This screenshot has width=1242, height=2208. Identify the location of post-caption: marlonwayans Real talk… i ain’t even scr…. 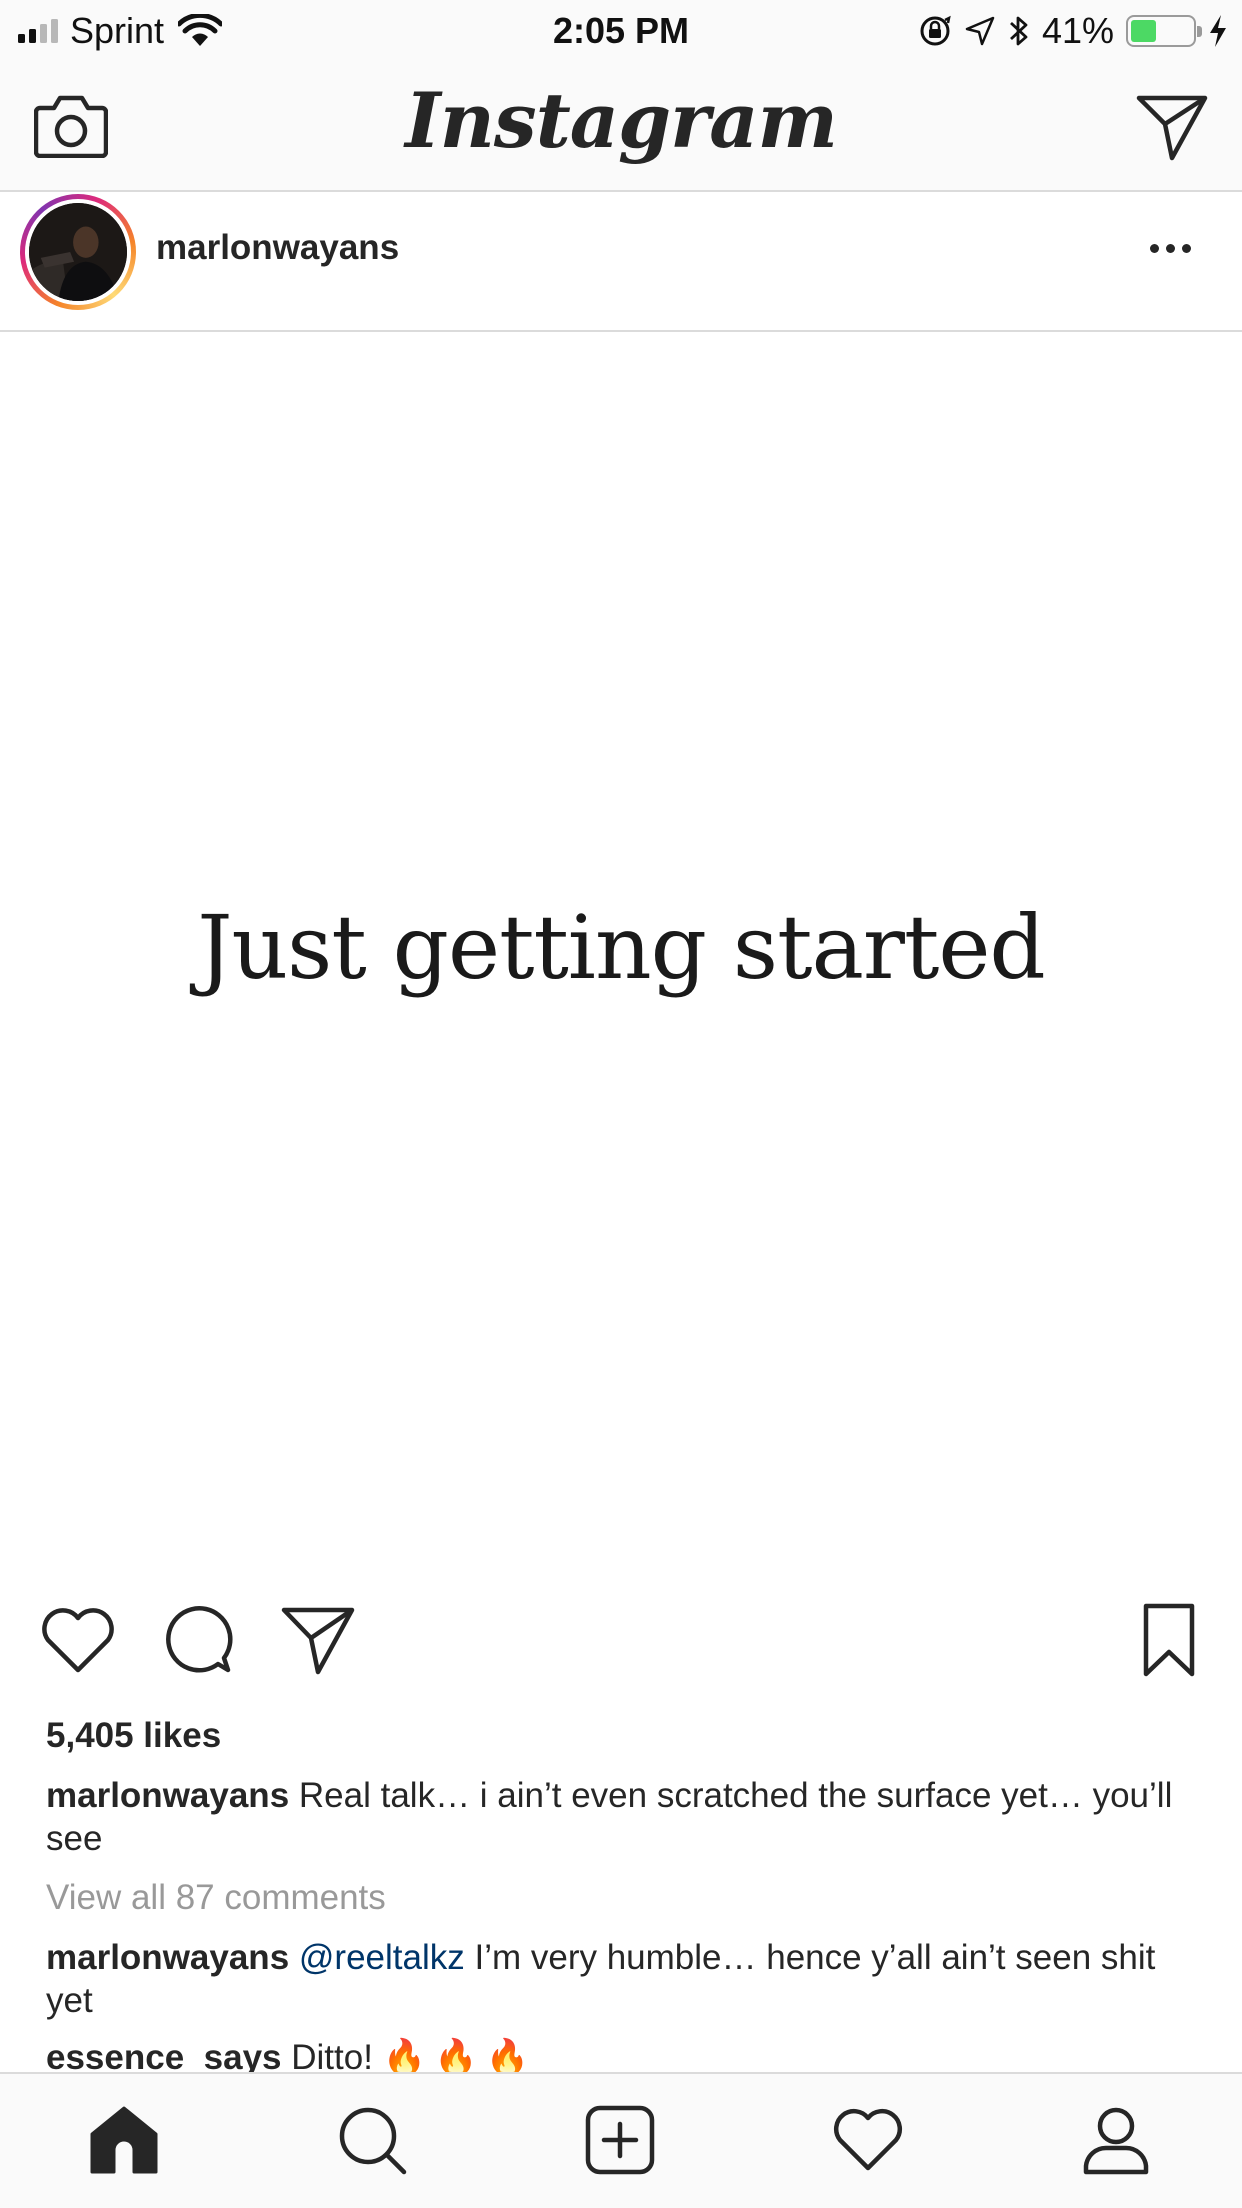
(626, 1817).